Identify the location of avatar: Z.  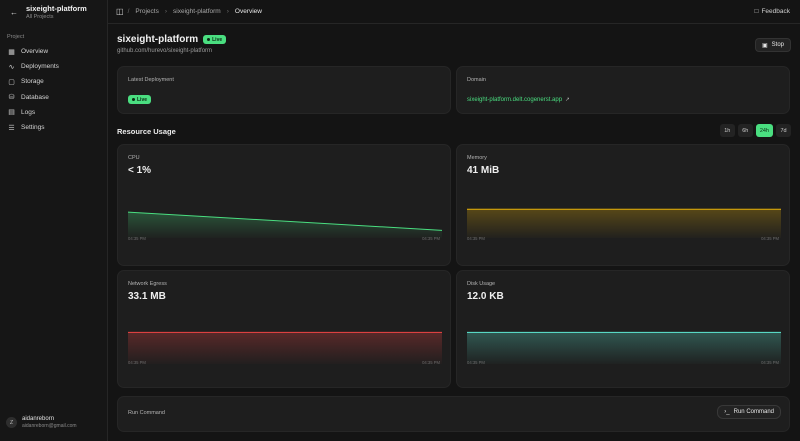
(11, 422).